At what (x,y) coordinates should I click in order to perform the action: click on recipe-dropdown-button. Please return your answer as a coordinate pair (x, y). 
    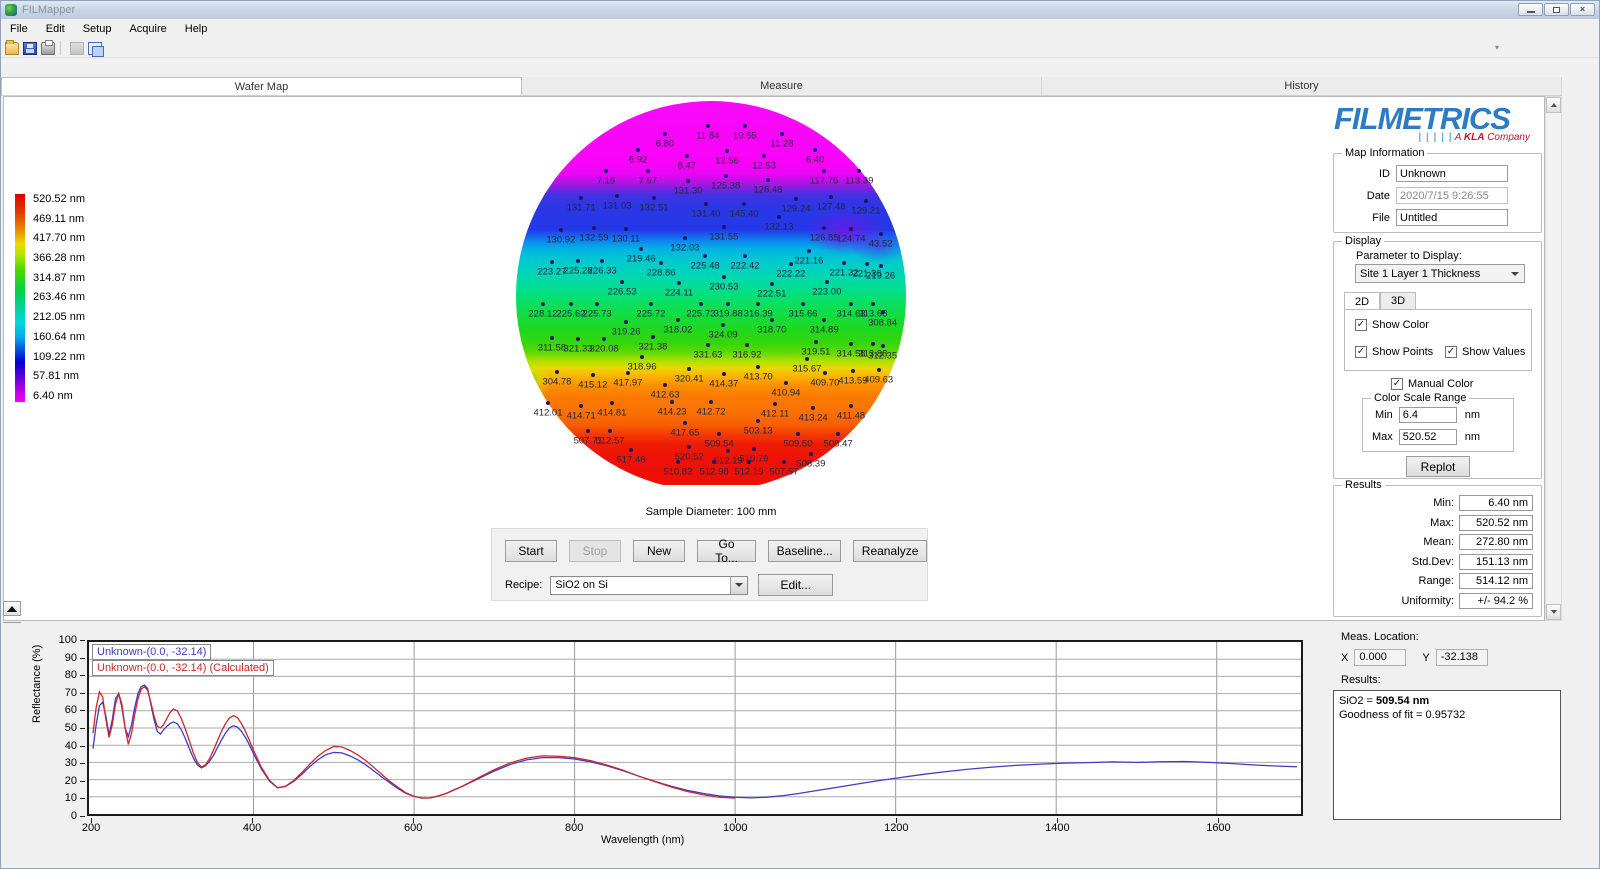
    Looking at the image, I should click on (739, 585).